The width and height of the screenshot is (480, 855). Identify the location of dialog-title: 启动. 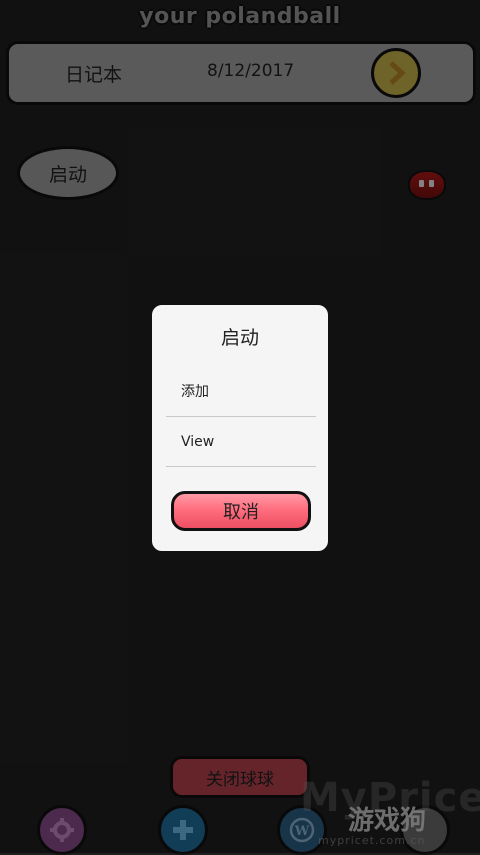
(239, 338).